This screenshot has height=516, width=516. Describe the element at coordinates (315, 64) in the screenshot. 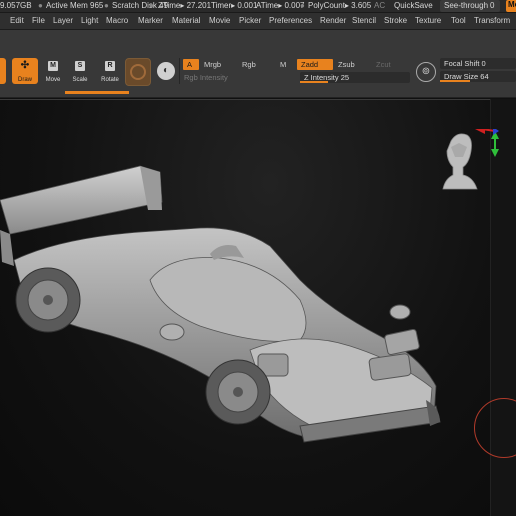

I see `zadd-button: Zadd` at that location.